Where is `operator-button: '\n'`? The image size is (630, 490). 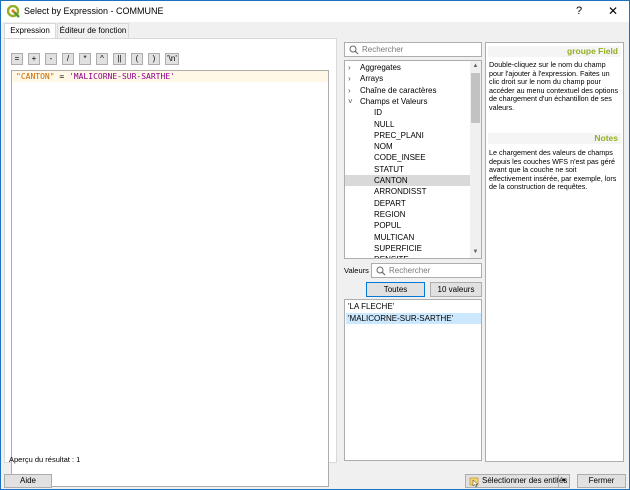
operator-button: '\n' is located at coordinates (172, 59).